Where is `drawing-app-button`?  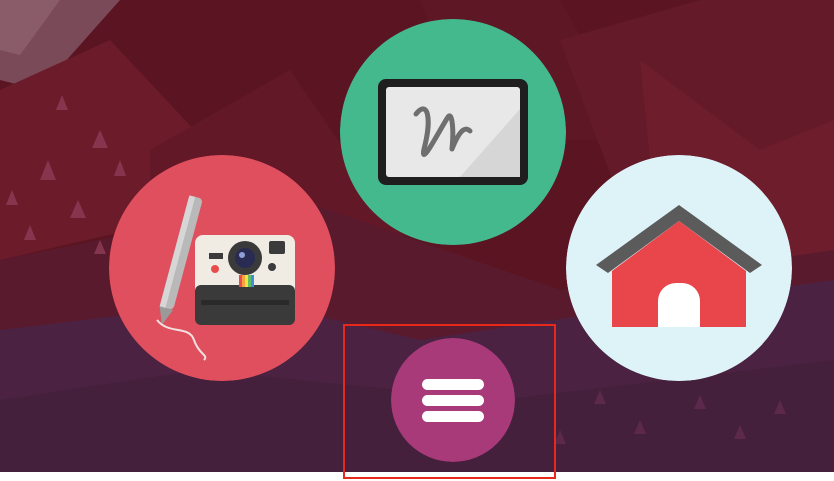
drawing-app-button is located at coordinates (453, 132).